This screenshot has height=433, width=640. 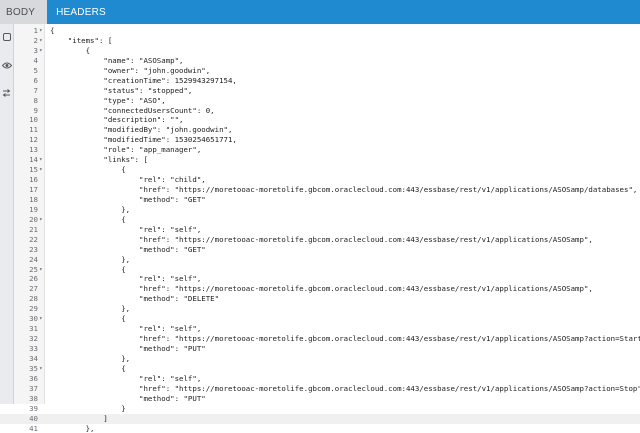 What do you see at coordinates (26, 230) in the screenshot?
I see `line-number: 21` at bounding box center [26, 230].